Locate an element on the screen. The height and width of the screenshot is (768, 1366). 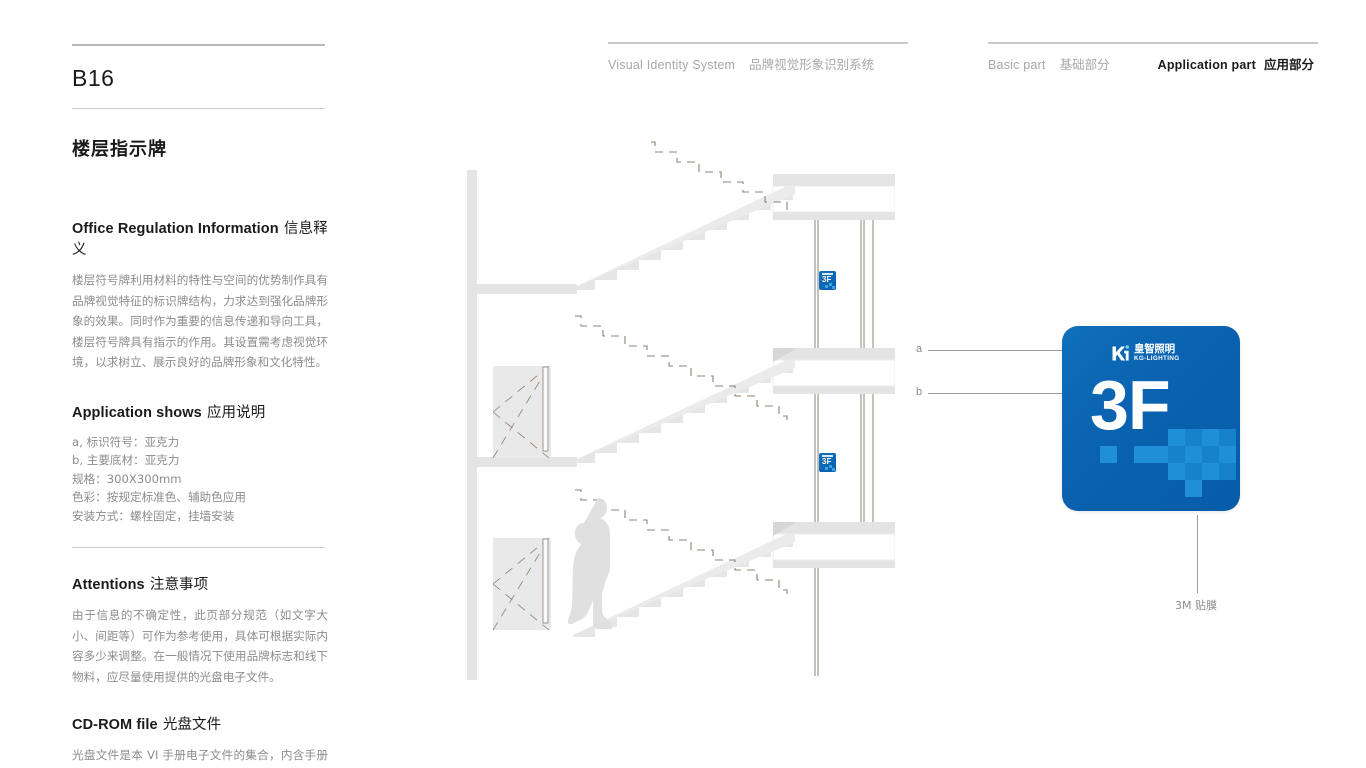
header-application-cn: 应用部分 is located at coordinates (1289, 63).